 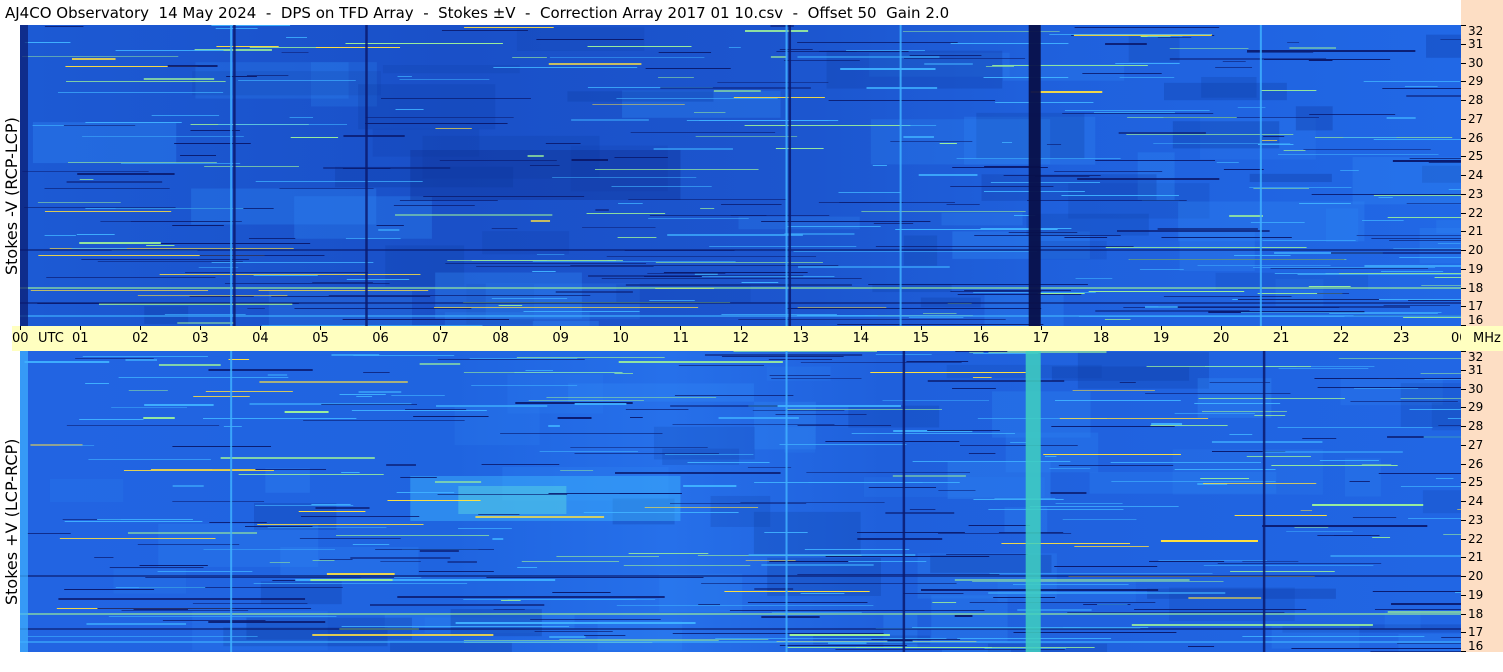 I want to click on time-tick-label: 17, so click(x=1041, y=338).